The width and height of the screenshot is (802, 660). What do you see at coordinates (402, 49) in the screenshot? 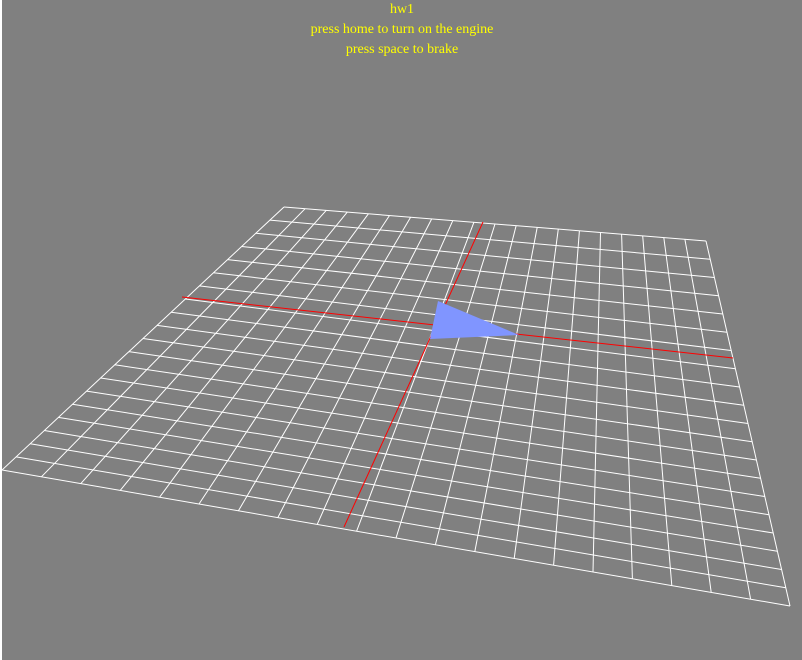
I see `hud-instruction-brake: press space to brake` at bounding box center [402, 49].